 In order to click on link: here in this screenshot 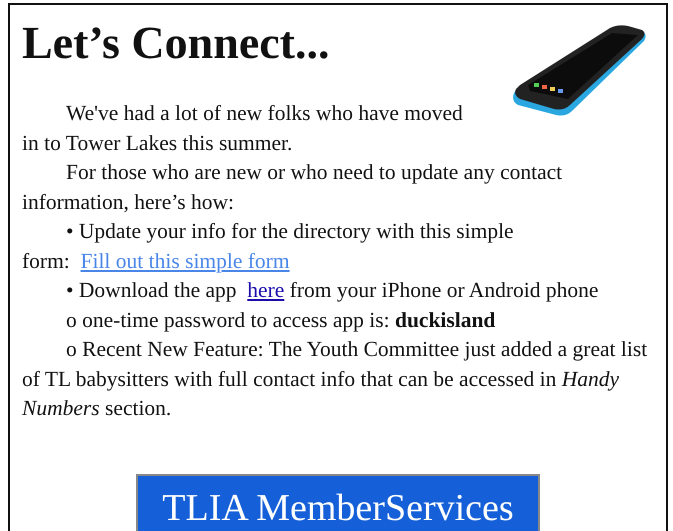, I will do `click(265, 290)`.